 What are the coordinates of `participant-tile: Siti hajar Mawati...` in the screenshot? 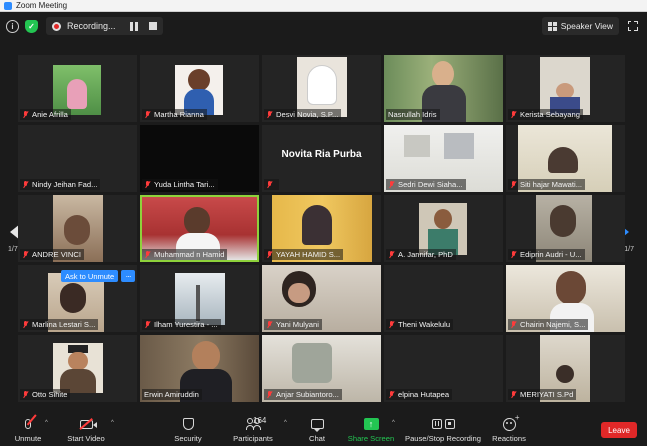 It's located at (565, 158).